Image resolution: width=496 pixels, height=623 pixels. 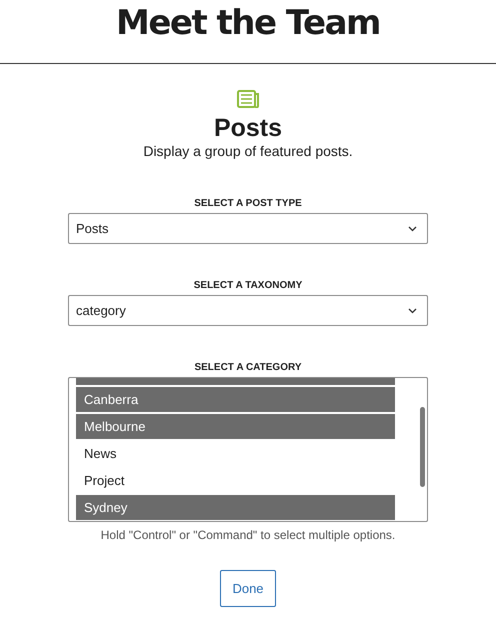 What do you see at coordinates (248, 228) in the screenshot?
I see `post-type-select: Posts` at bounding box center [248, 228].